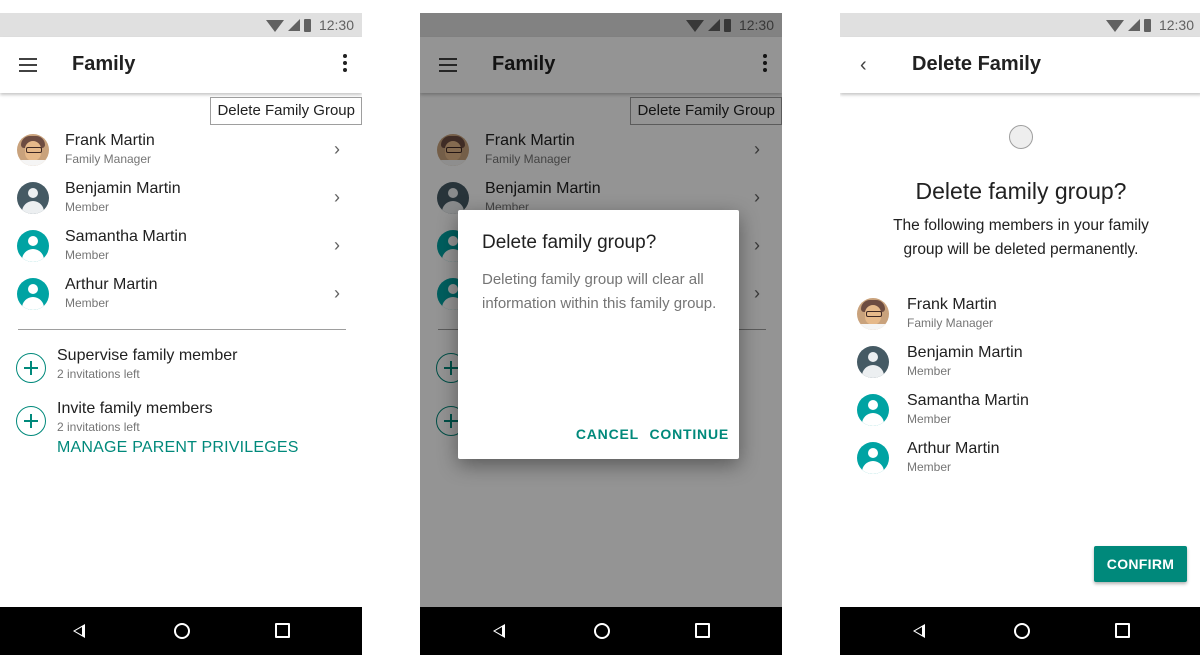 The height and width of the screenshot is (668, 1200). I want to click on member-item-benjamin: Benjamin Martin Member, so click(1020, 363).